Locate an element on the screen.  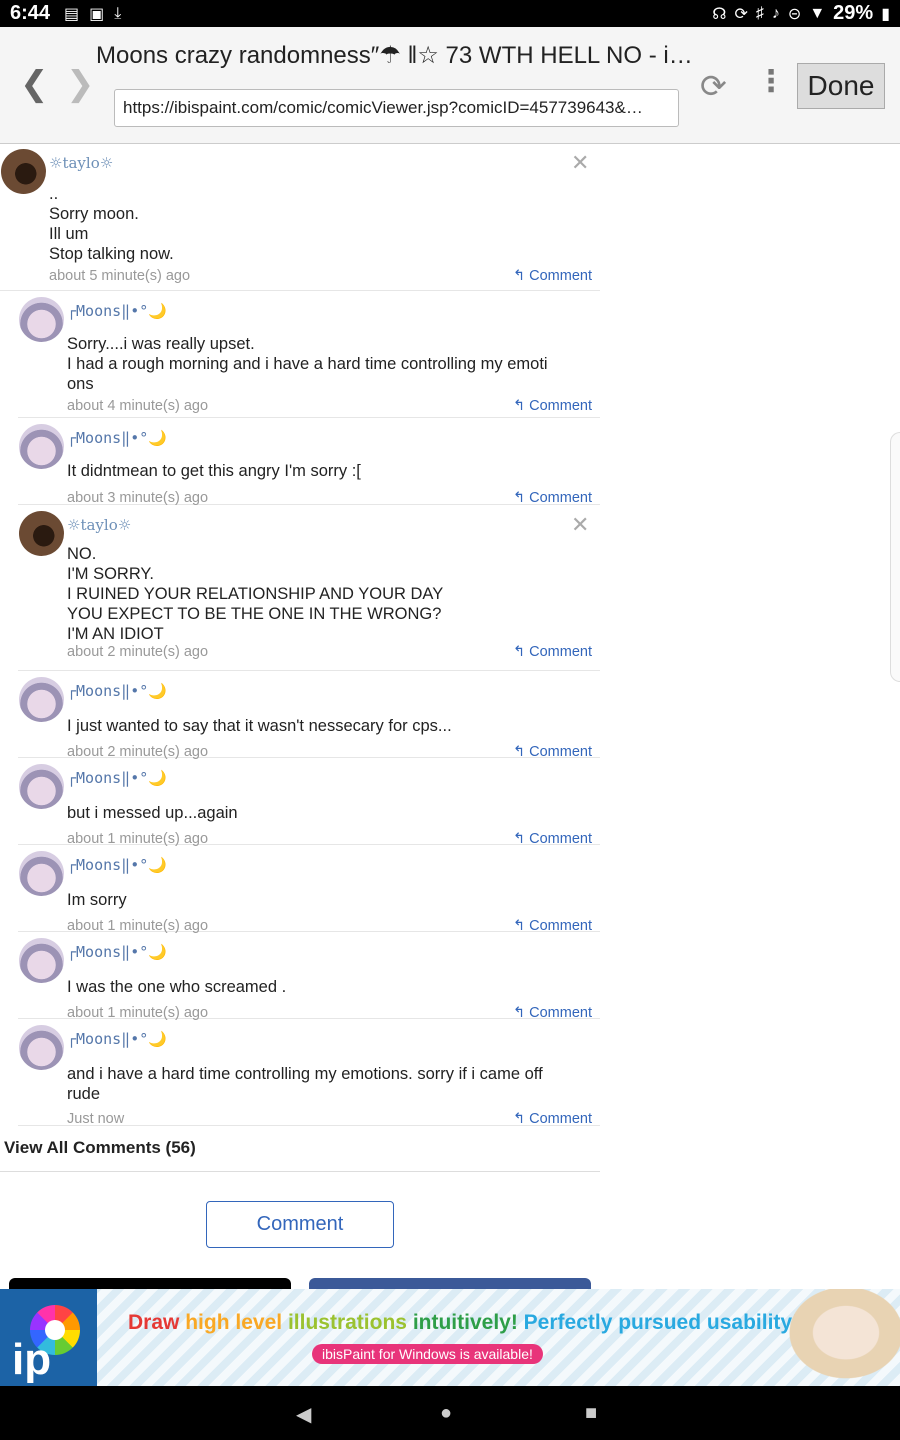
comment-timestamp: about 4 minute(s) ago is located at coordinates (138, 406).